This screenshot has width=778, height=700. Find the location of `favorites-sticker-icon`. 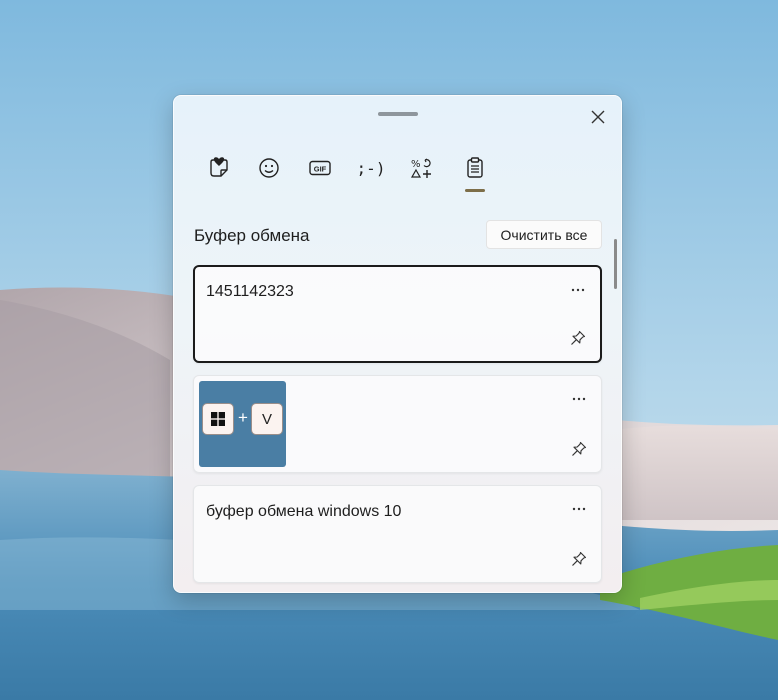

favorites-sticker-icon is located at coordinates (219, 167).